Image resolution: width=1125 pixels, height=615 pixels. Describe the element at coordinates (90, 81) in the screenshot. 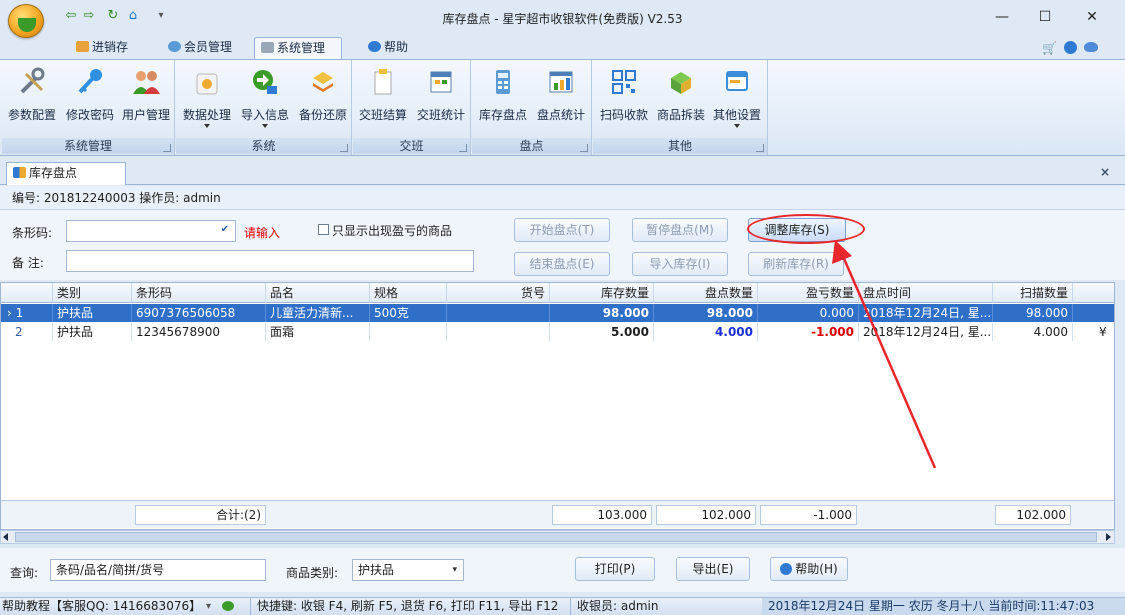

I see `key-icon` at that location.